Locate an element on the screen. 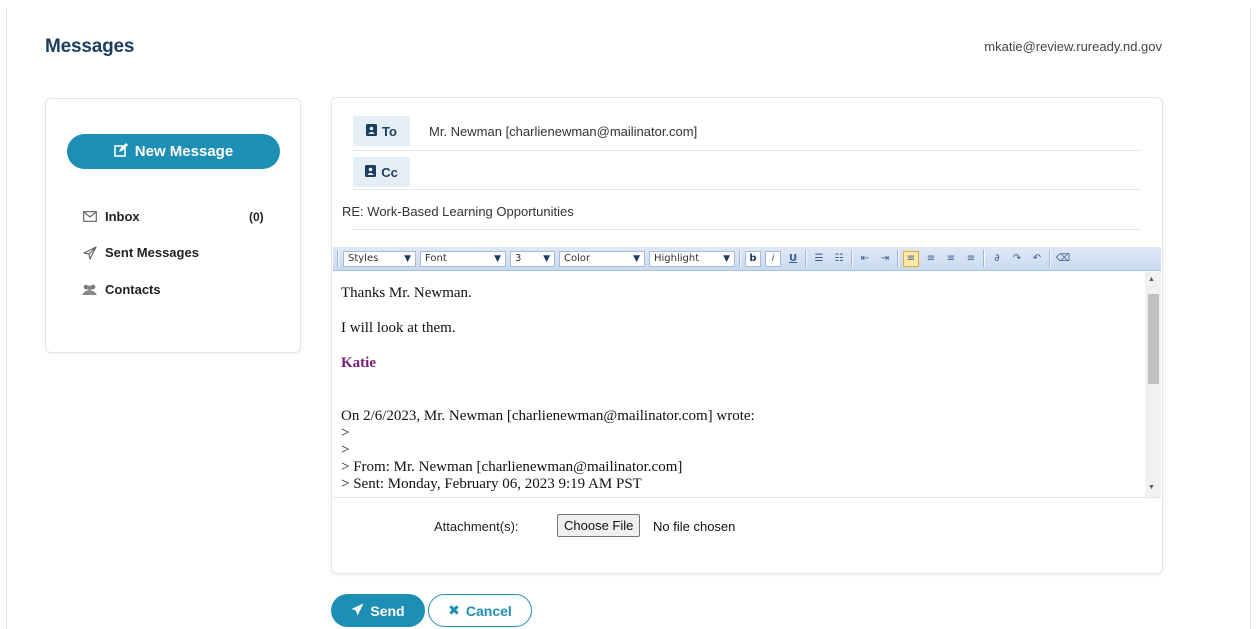 The image size is (1258, 629). indent-icon: ⇥ is located at coordinates (885, 259).